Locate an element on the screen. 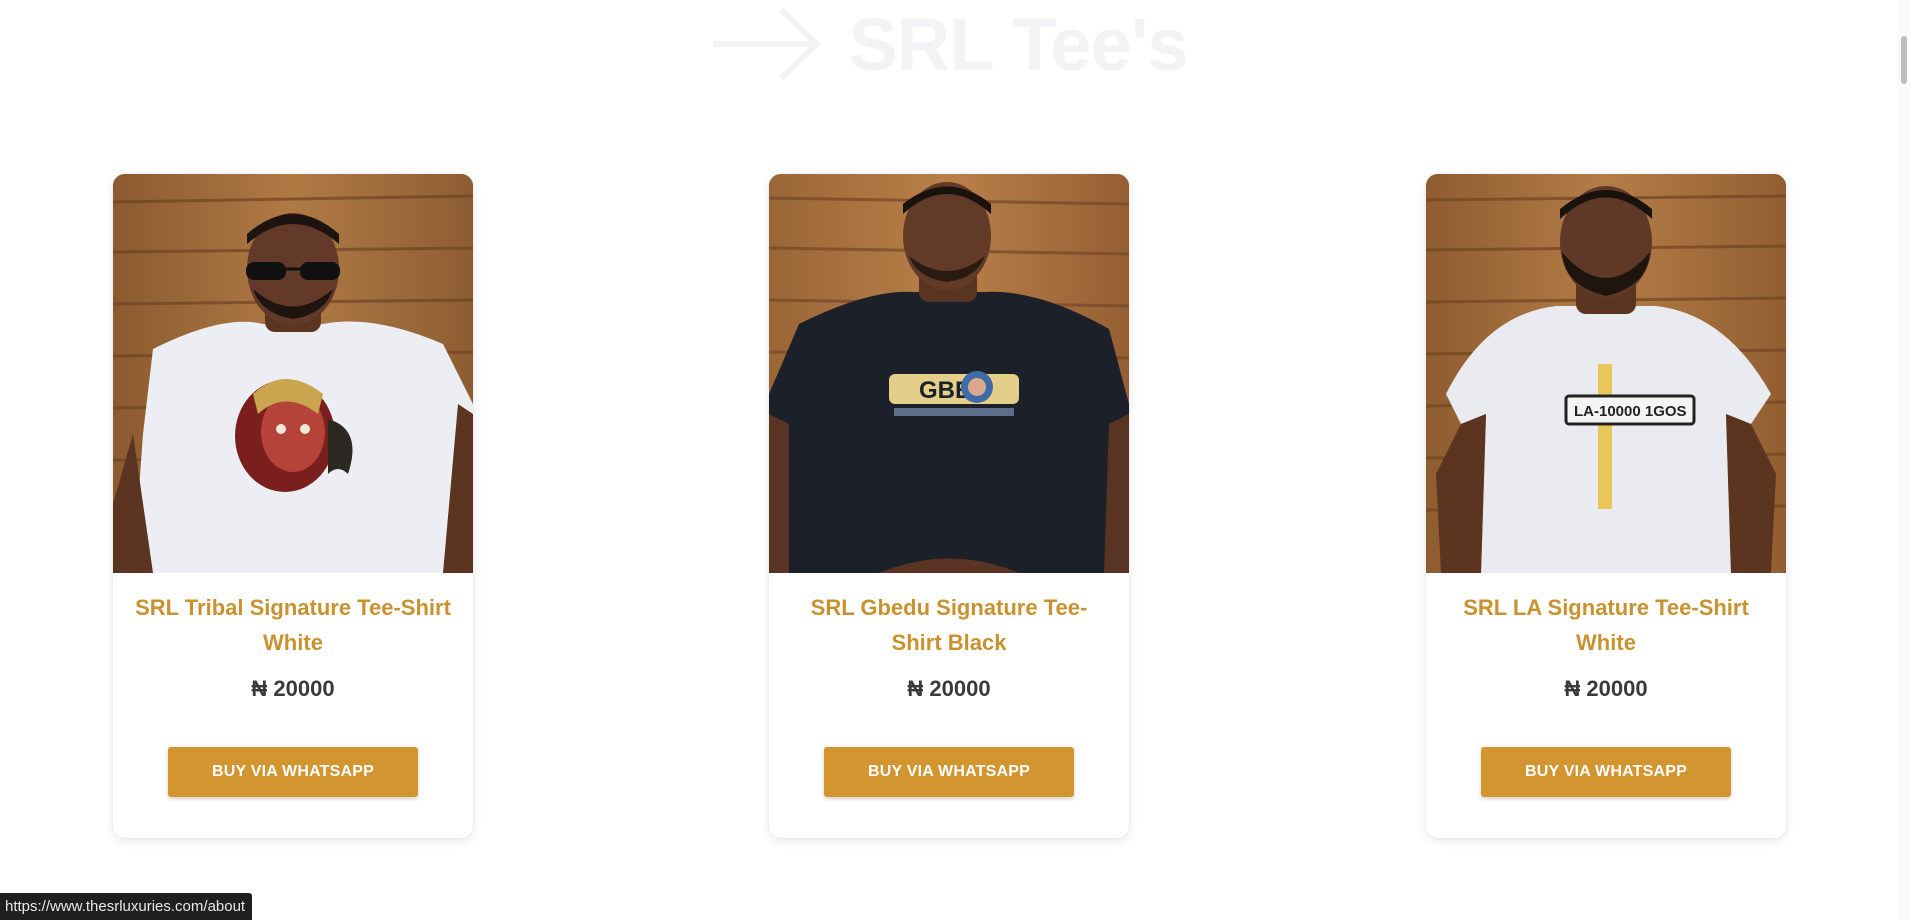 Image resolution: width=1910 pixels, height=920 pixels. section-heading: SRL Tee's is located at coordinates (949, 44).